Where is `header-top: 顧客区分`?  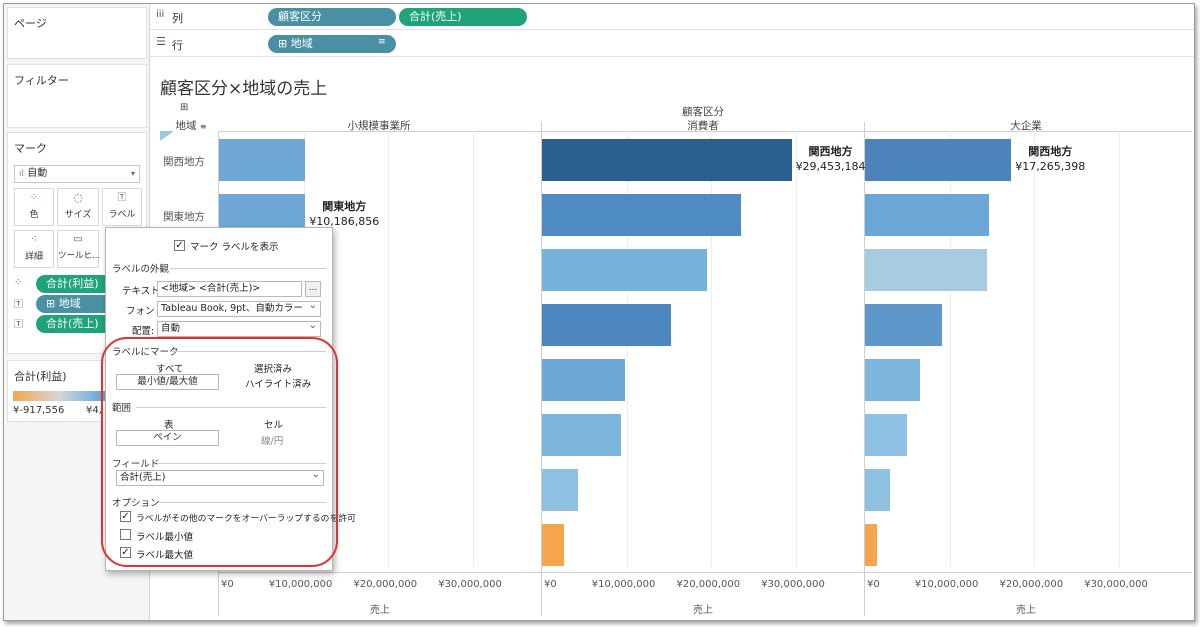
header-top: 顧客区分 is located at coordinates (703, 112).